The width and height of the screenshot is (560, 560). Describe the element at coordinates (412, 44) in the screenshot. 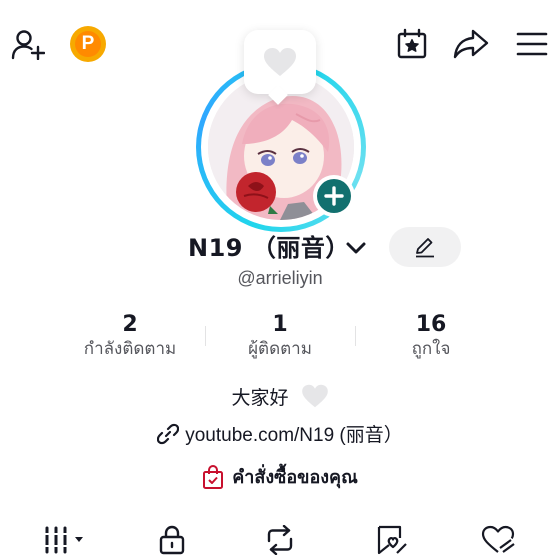

I see `calendar-star-icon` at that location.